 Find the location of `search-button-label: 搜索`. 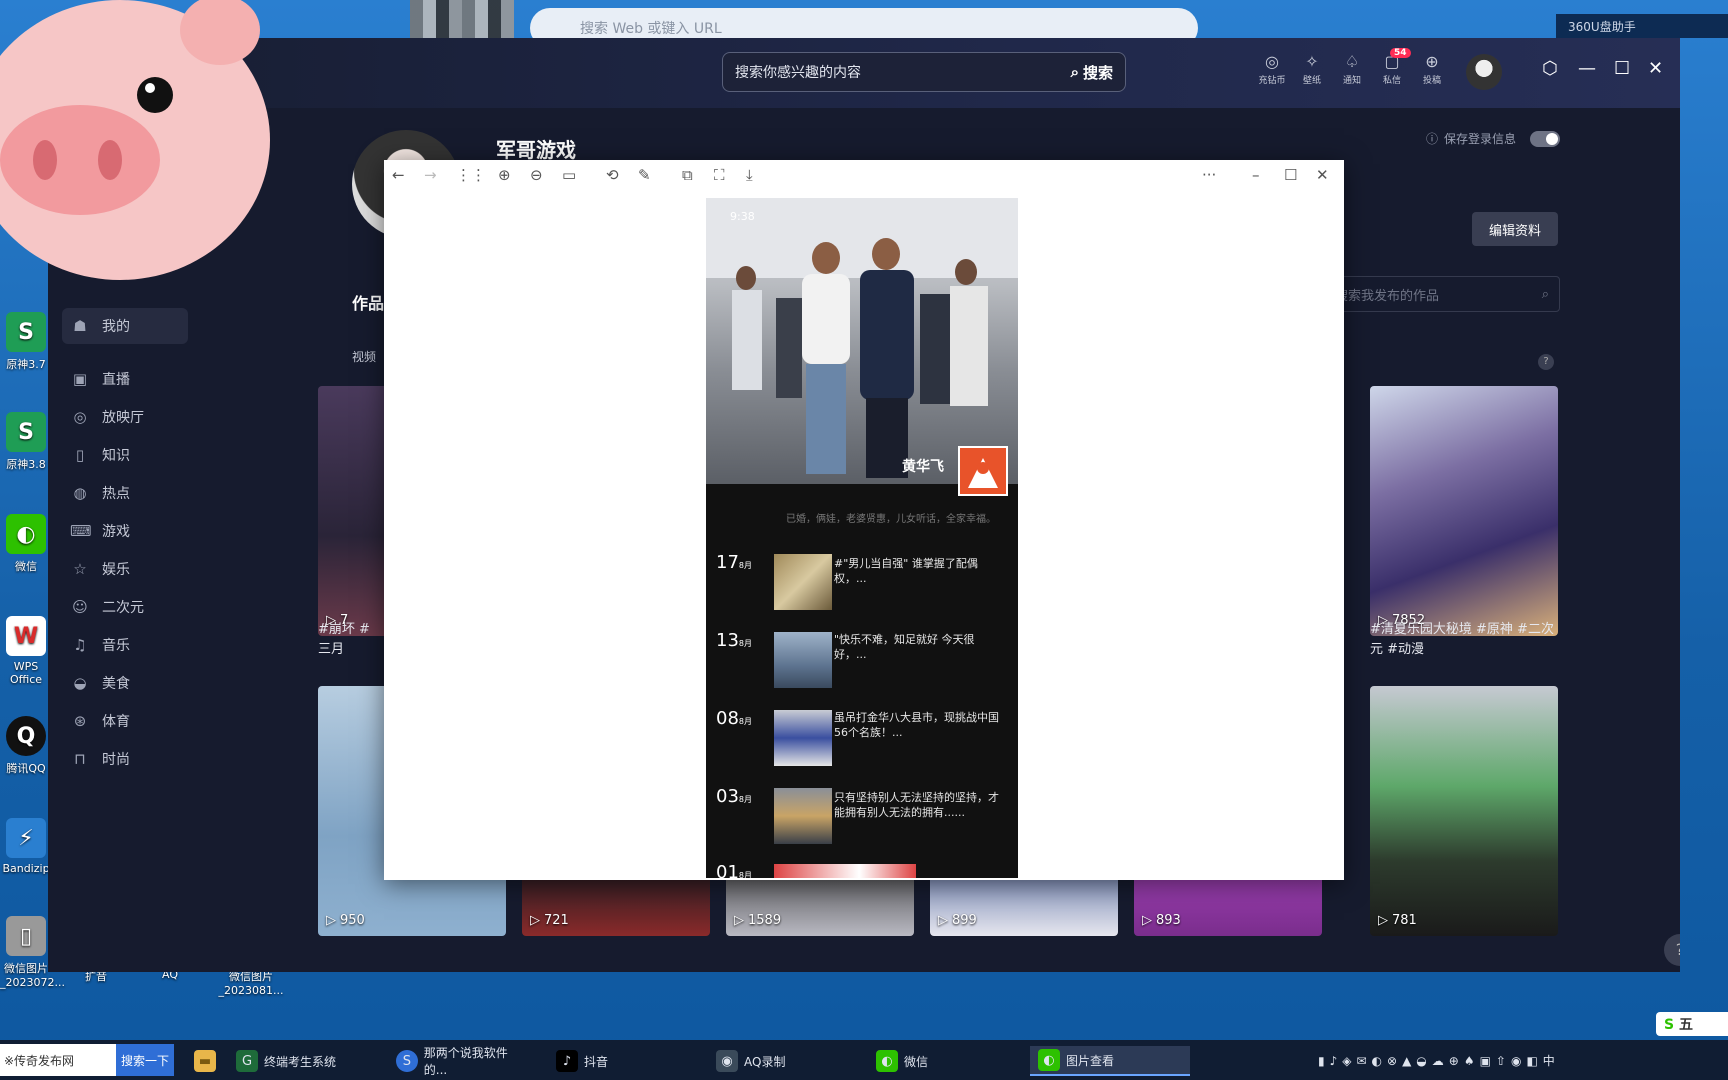

search-button-label: 搜索 is located at coordinates (1097, 72).